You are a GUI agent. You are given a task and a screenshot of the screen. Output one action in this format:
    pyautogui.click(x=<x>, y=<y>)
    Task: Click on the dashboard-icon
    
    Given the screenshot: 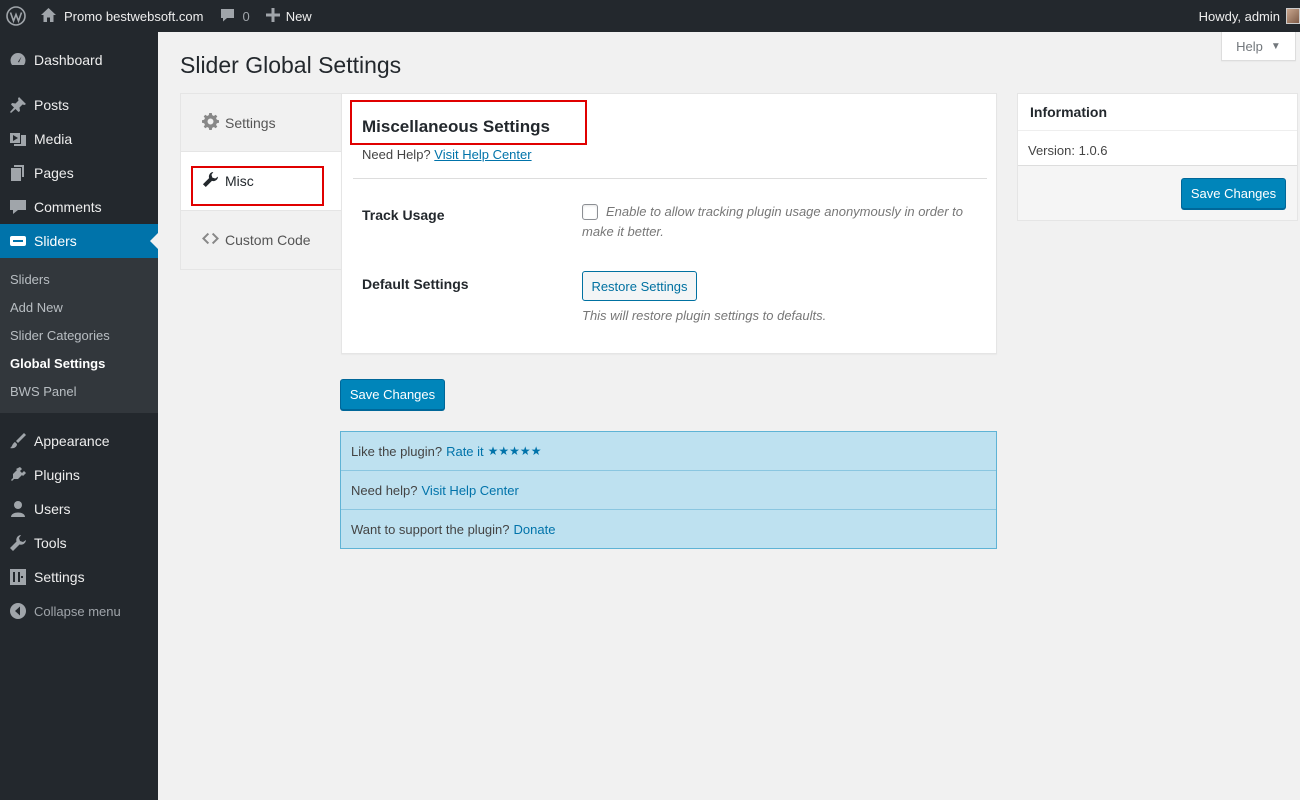 What is the action you would take?
    pyautogui.click(x=18, y=60)
    